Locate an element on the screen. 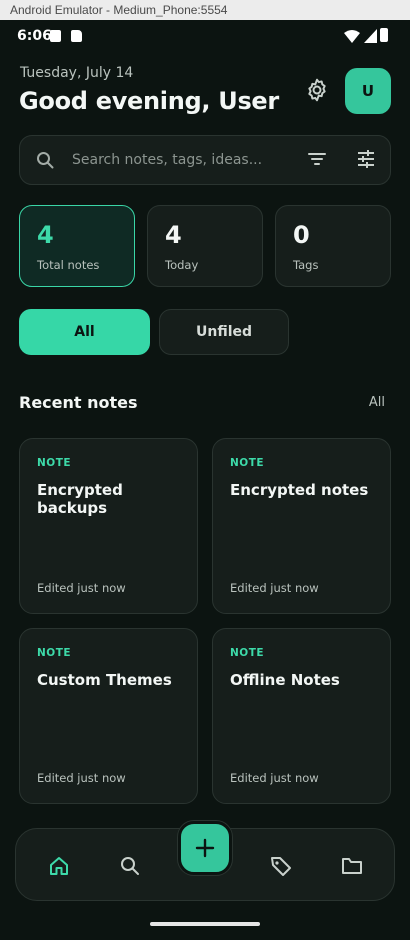 The image size is (410, 940). tag-icon is located at coordinates (281, 866).